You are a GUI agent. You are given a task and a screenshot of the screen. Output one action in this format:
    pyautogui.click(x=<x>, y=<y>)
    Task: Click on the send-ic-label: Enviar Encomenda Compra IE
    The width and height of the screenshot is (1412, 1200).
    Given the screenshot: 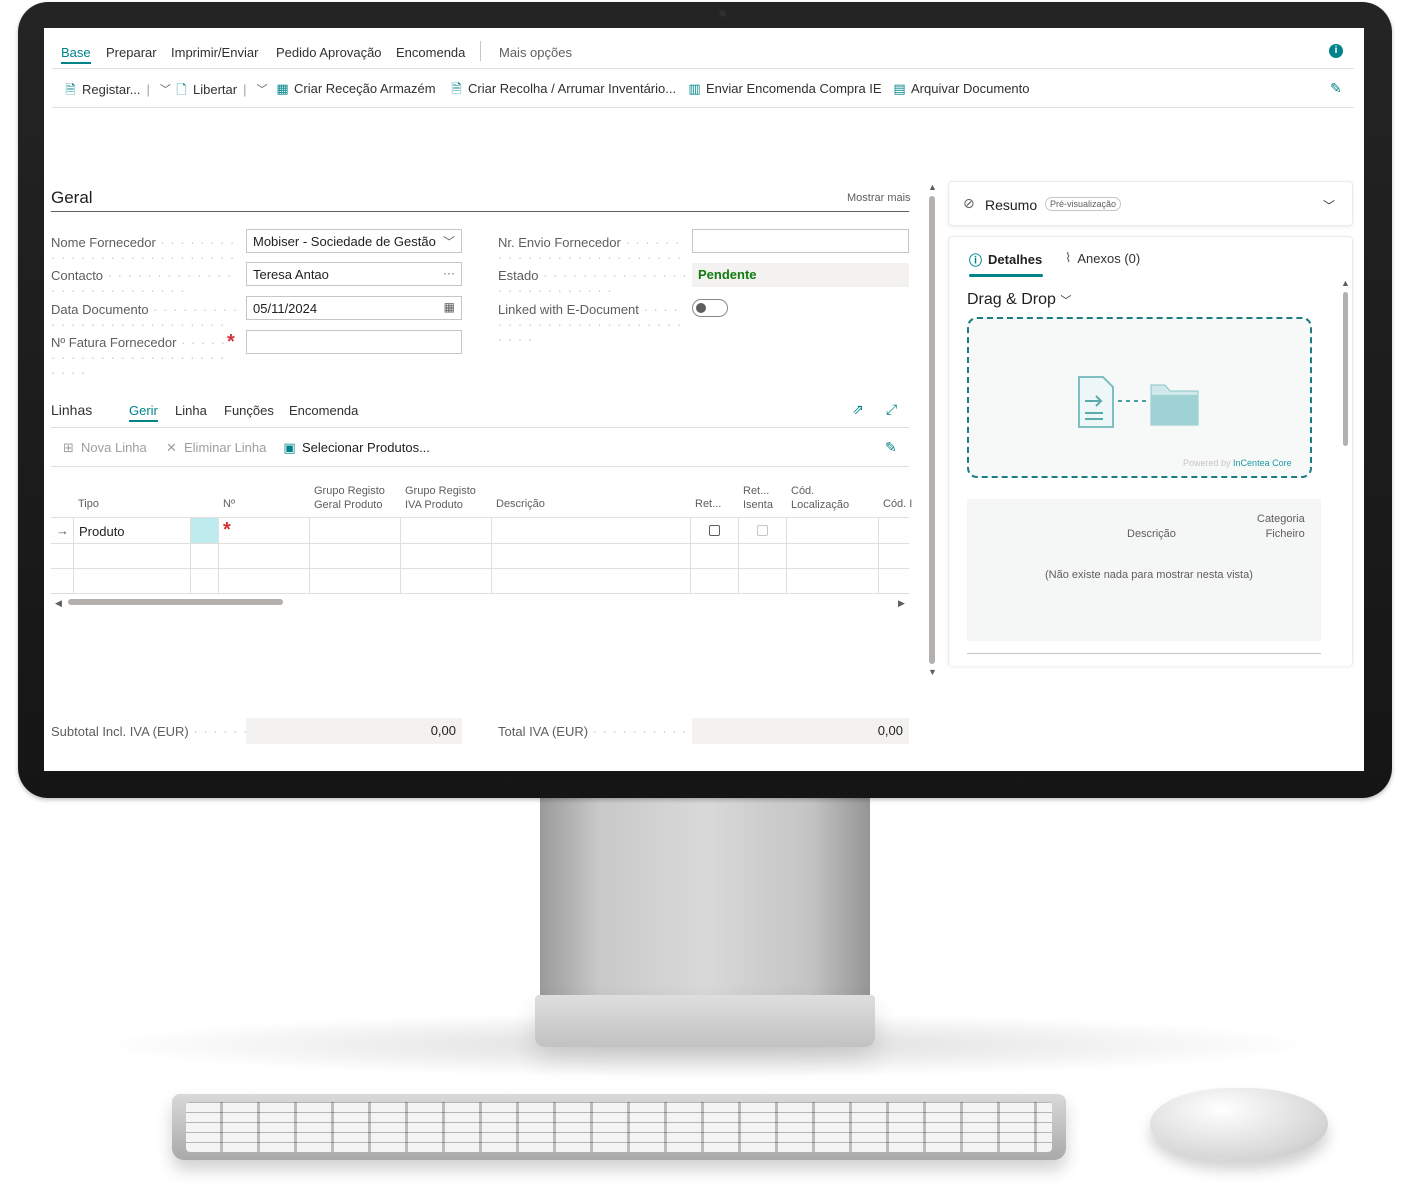 What is the action you would take?
    pyautogui.click(x=794, y=88)
    